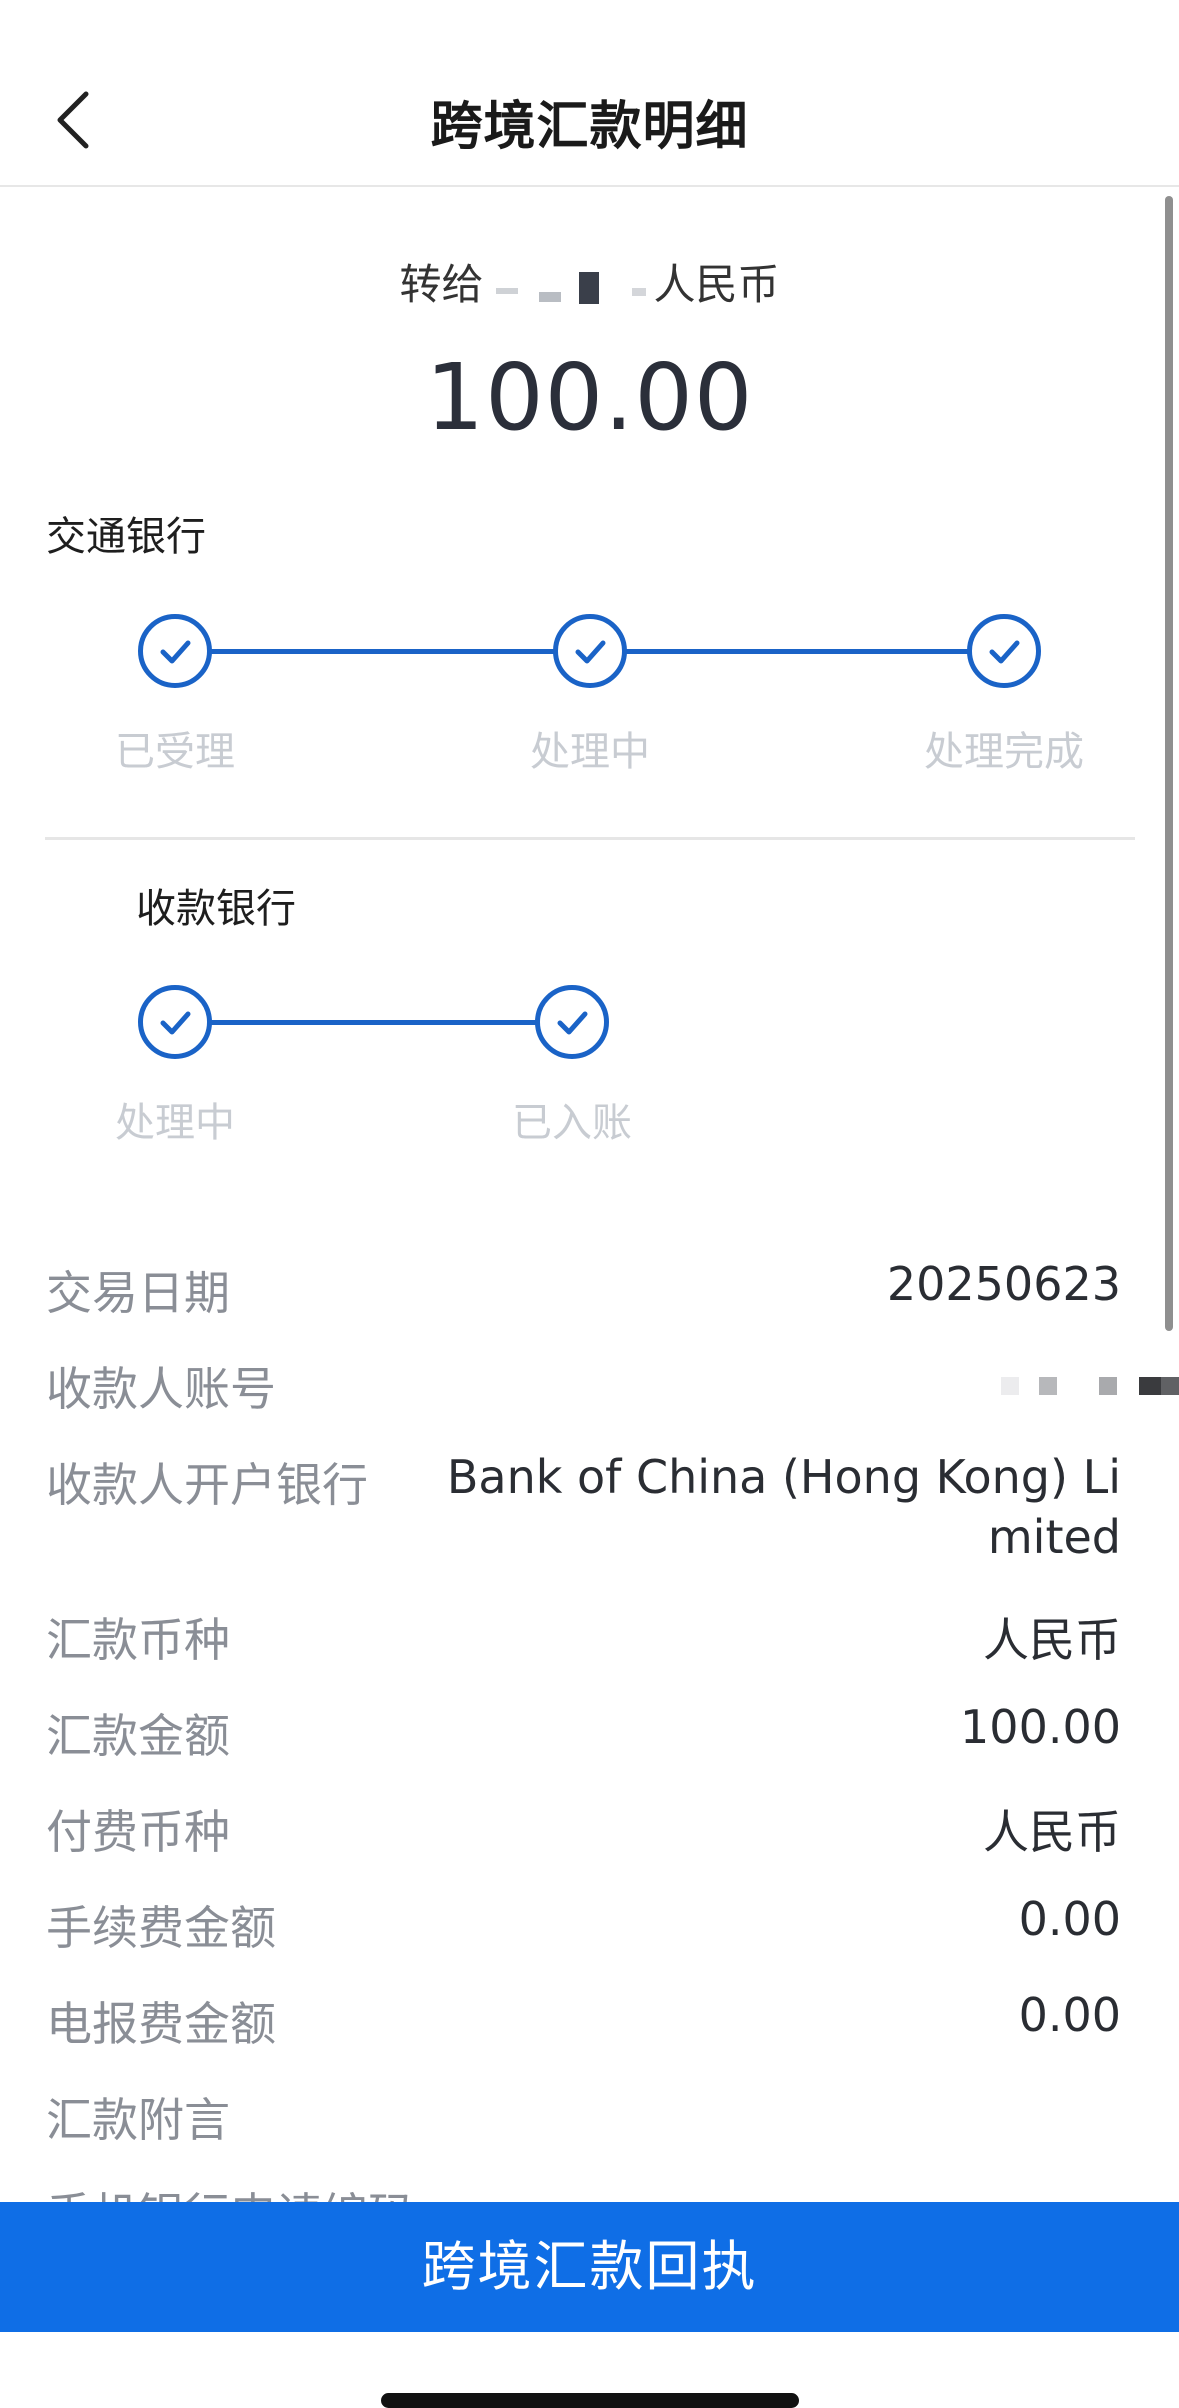 This screenshot has height=2408, width=1179. What do you see at coordinates (374, 1022) in the screenshot?
I see `payee-progress-line` at bounding box center [374, 1022].